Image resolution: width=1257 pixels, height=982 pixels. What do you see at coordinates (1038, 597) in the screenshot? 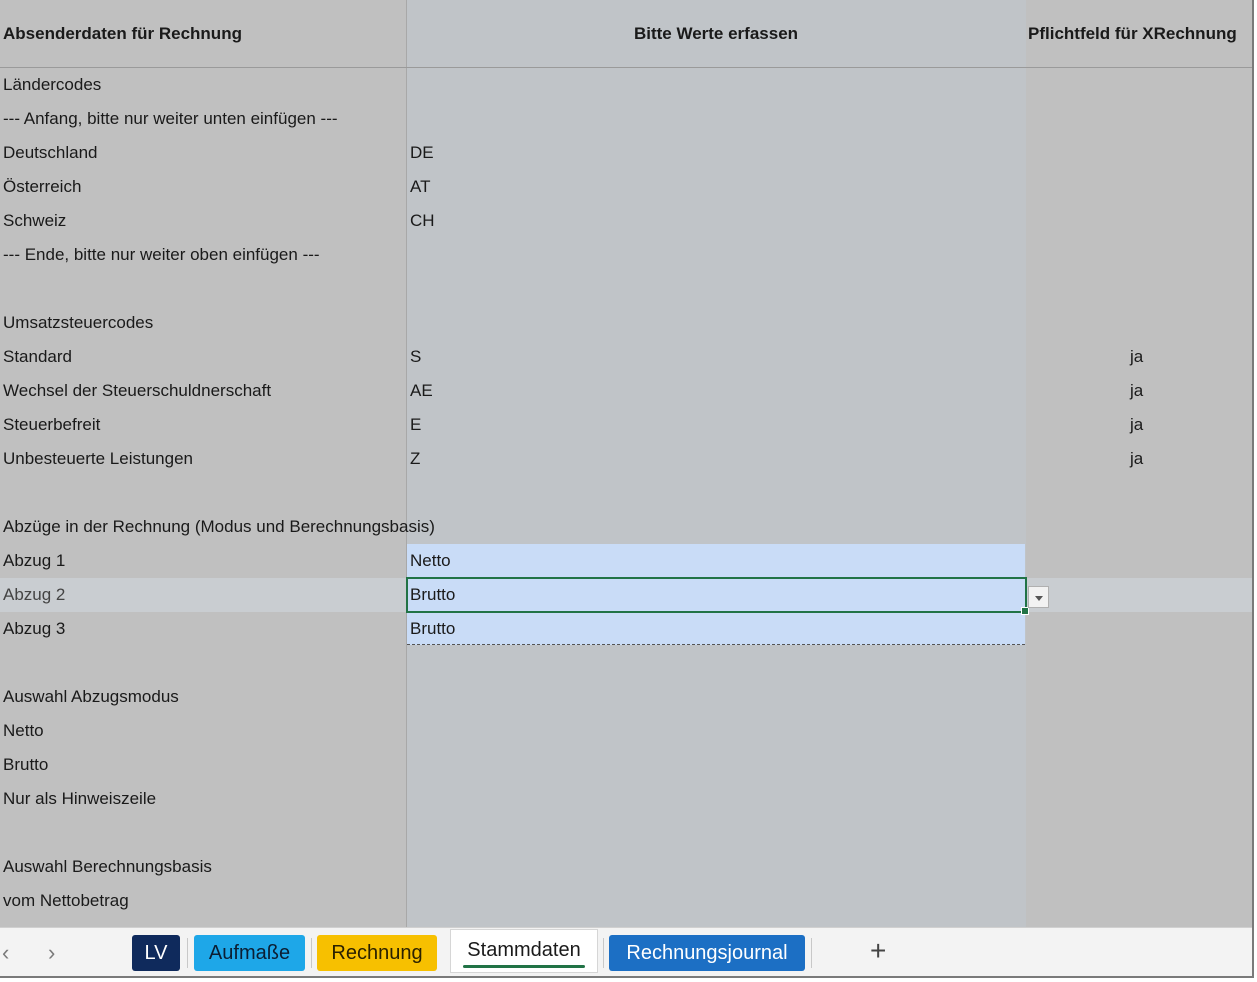
I see `cell-dropdown-button` at bounding box center [1038, 597].